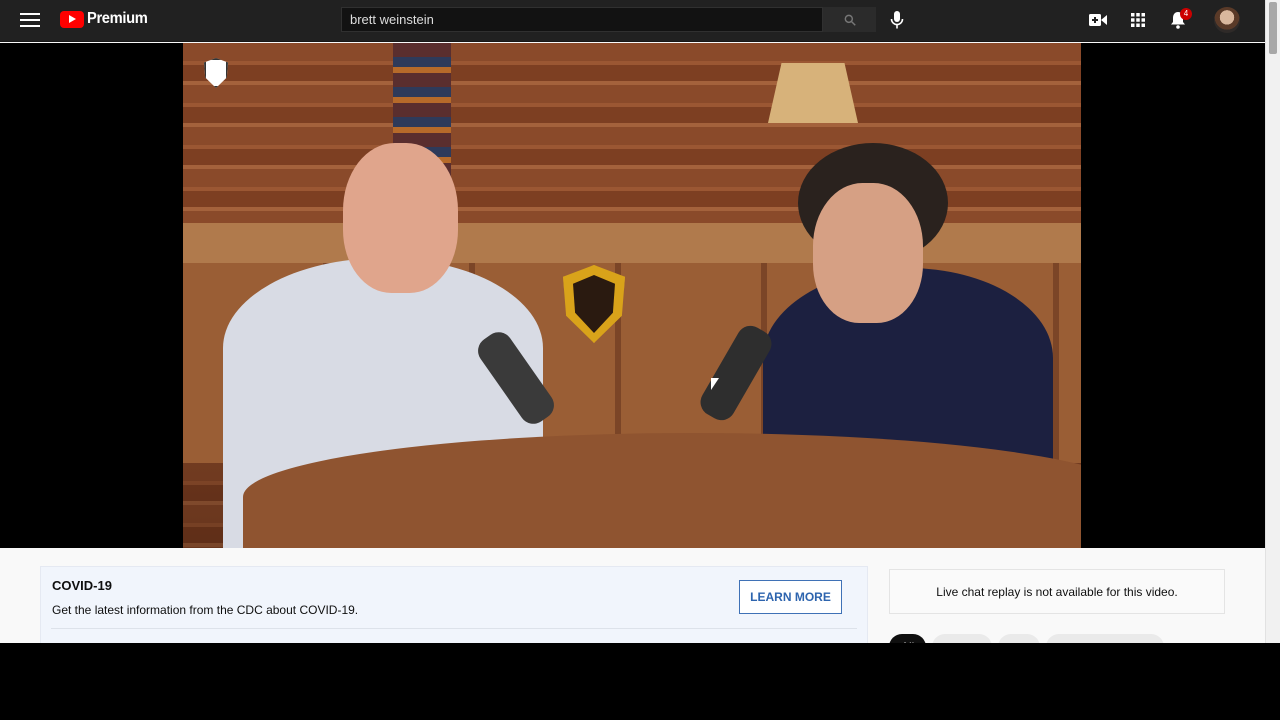 The height and width of the screenshot is (720, 1280). What do you see at coordinates (1227, 20) in the screenshot?
I see `avatar` at bounding box center [1227, 20].